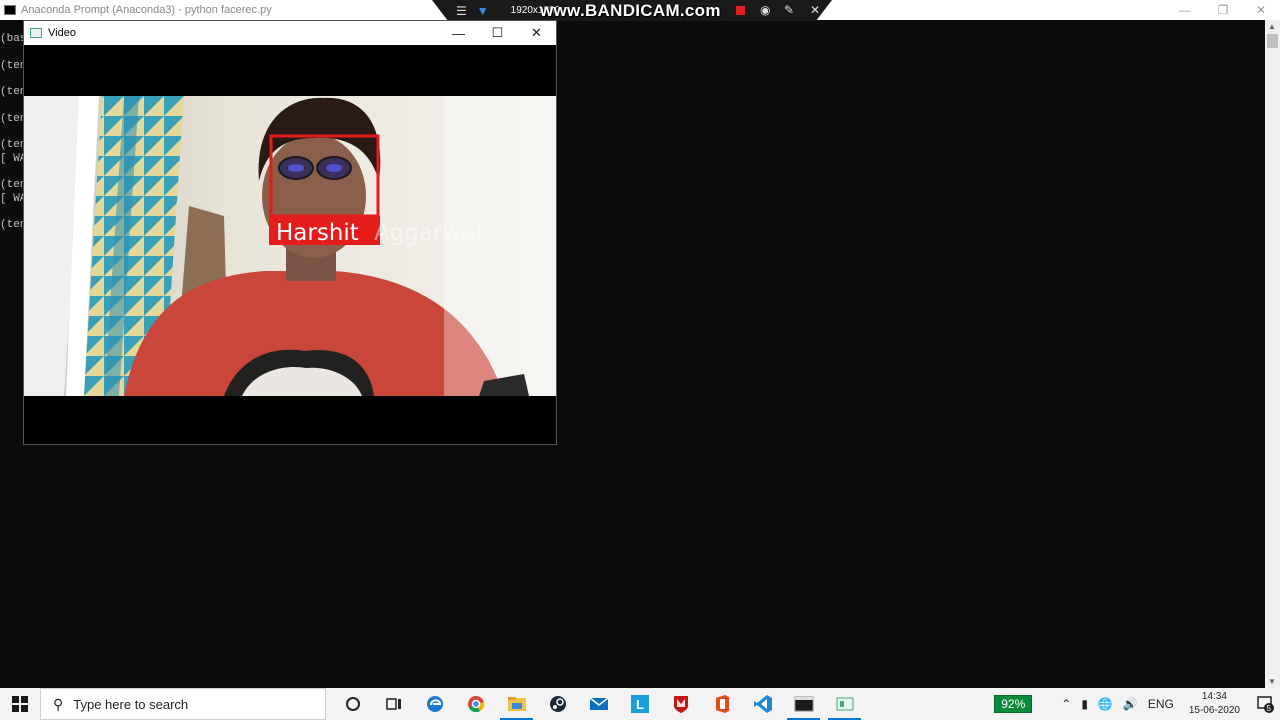 This screenshot has width=1280, height=720. I want to click on windows-icon, so click(20, 704).